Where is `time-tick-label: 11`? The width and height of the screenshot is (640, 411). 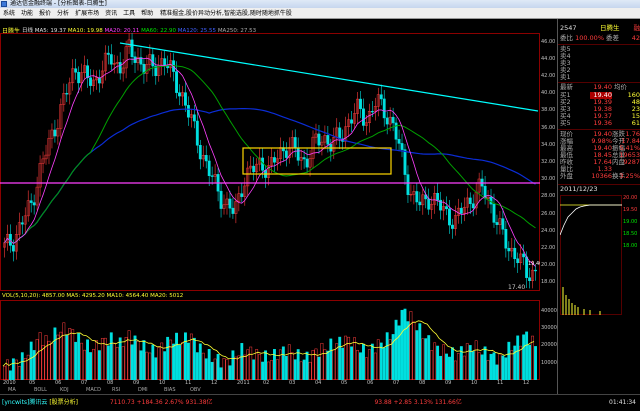
time-tick-label: 11 is located at coordinates (188, 383).